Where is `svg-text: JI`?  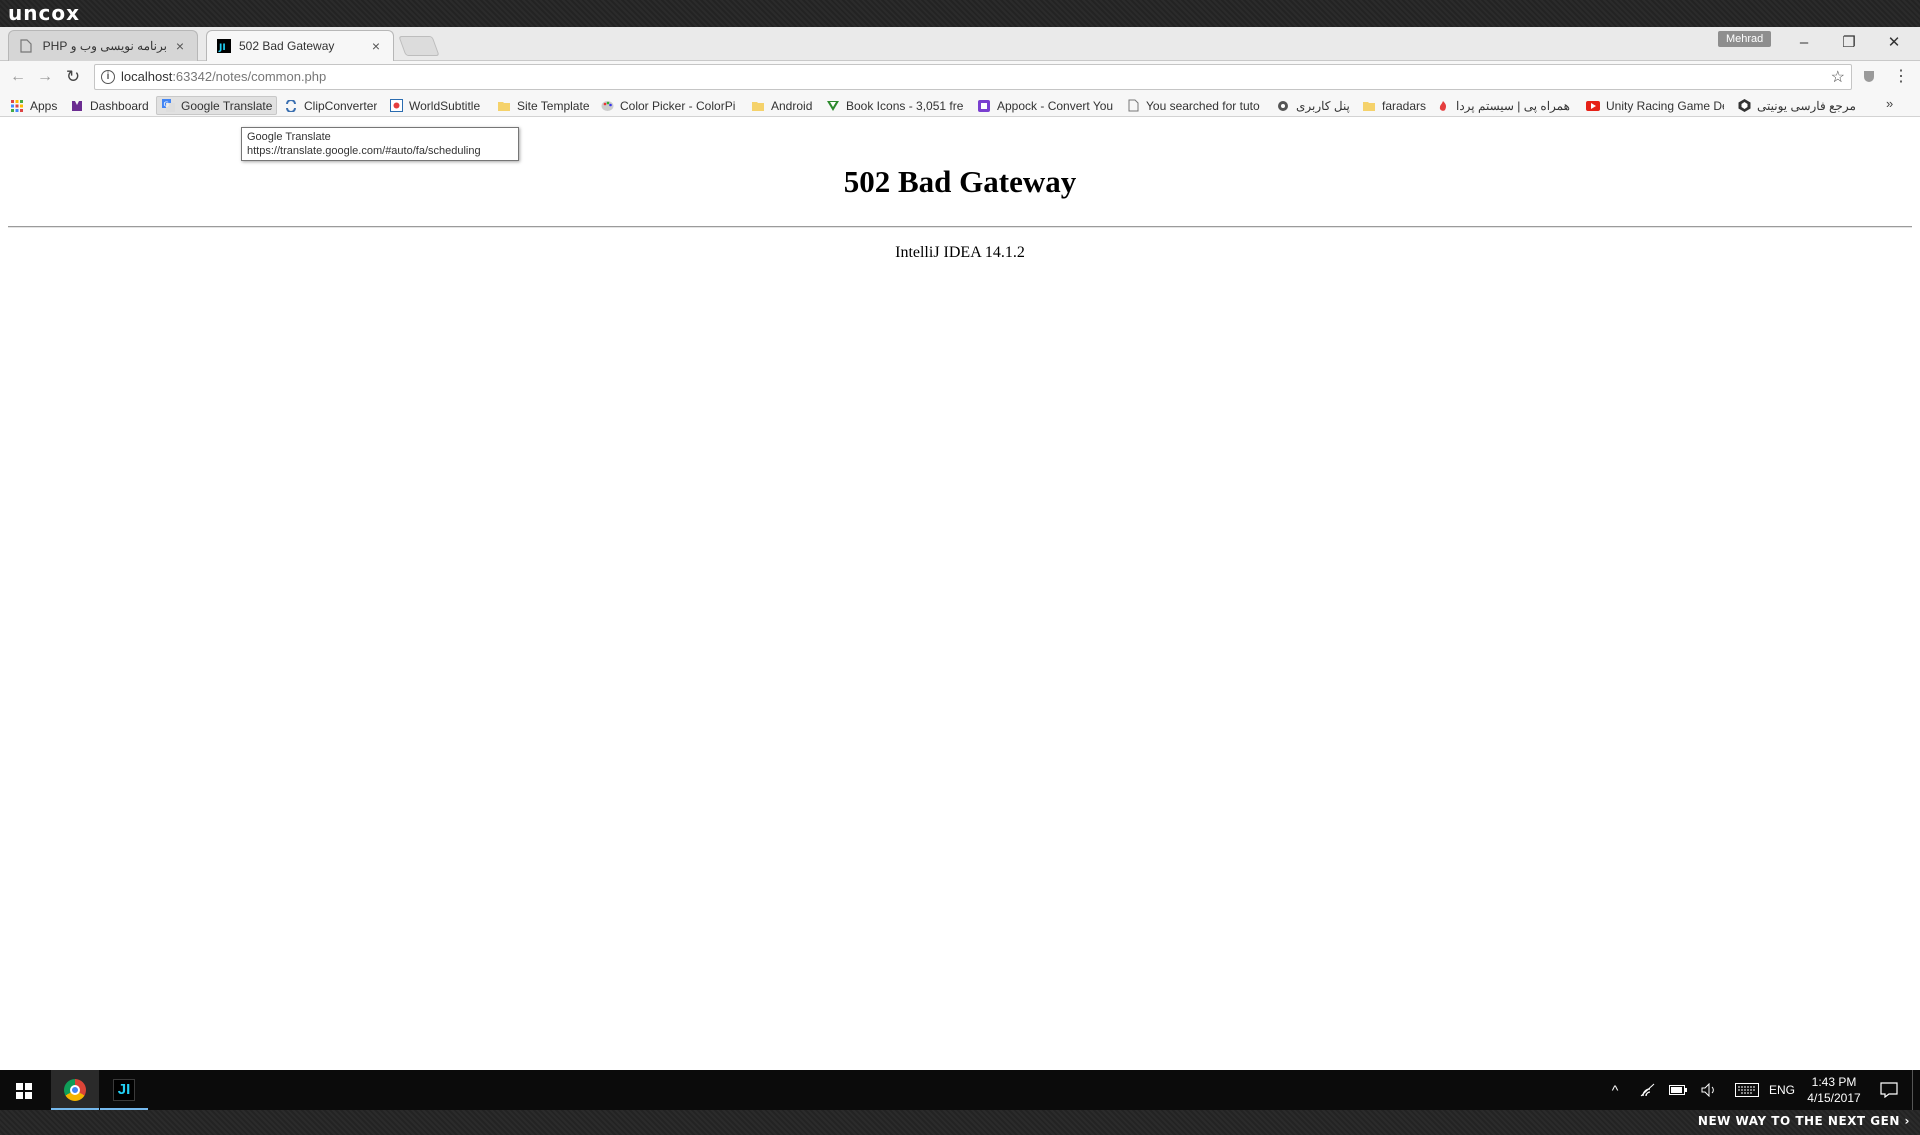 svg-text: JI is located at coordinates (222, 48).